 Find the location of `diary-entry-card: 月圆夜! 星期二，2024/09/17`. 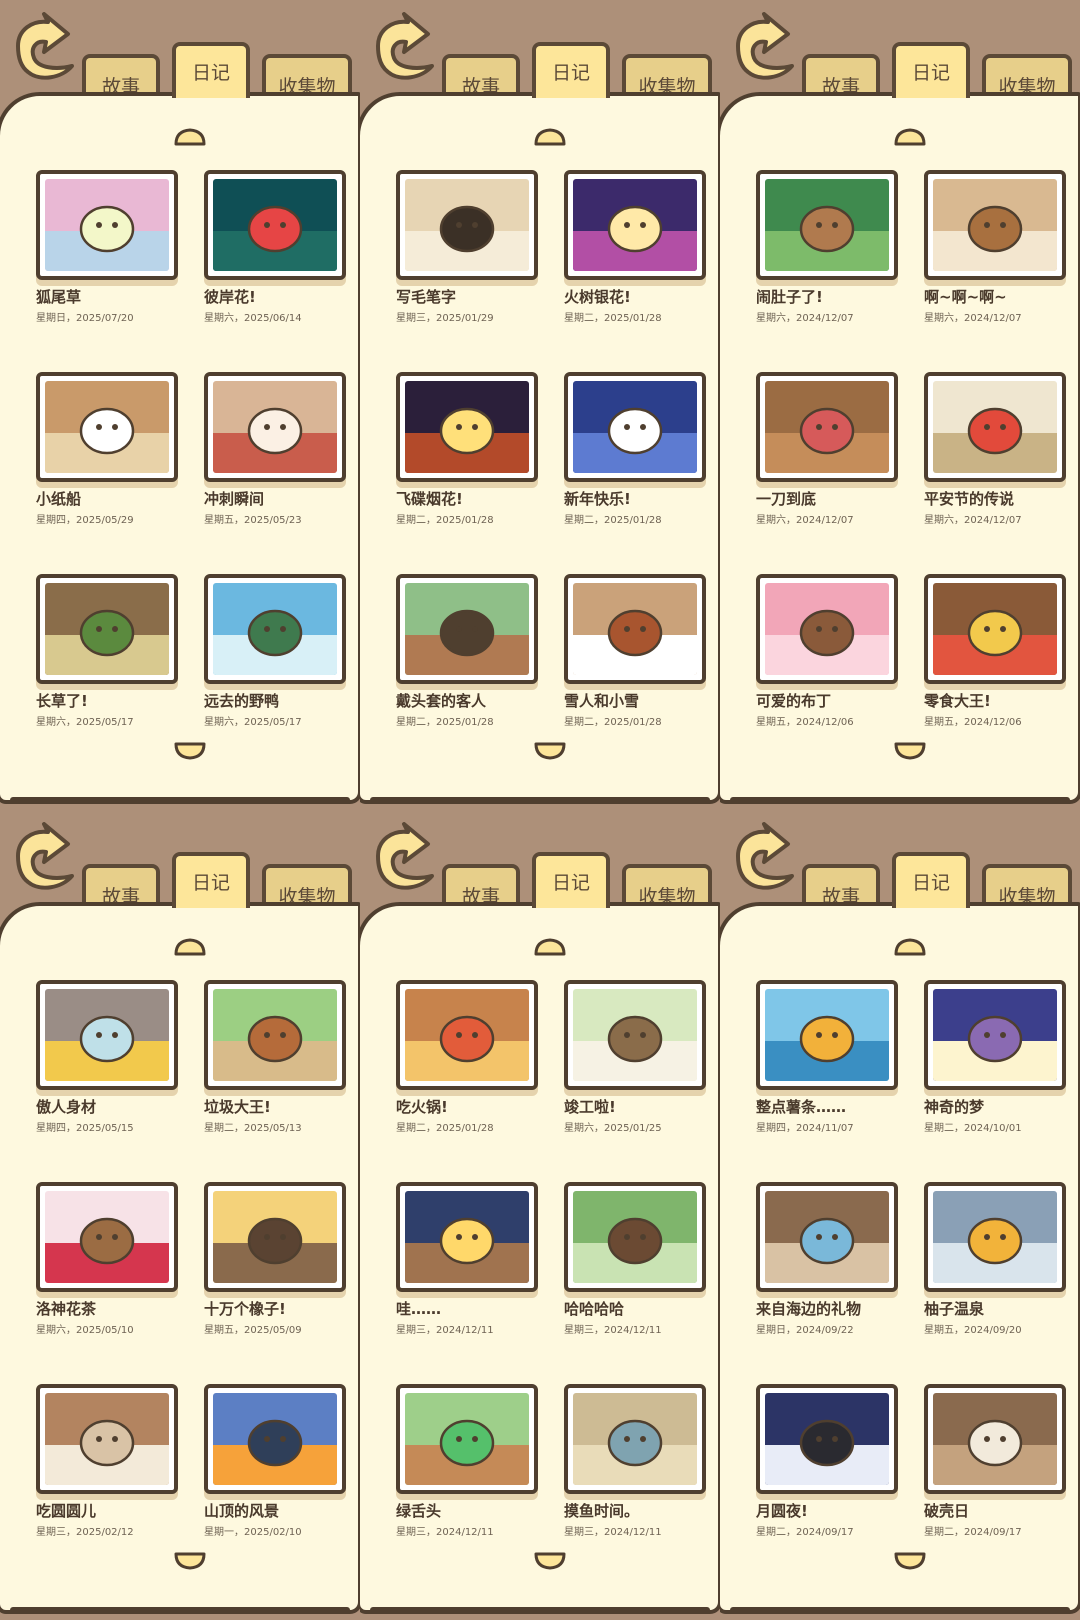

diary-entry-card: 月圆夜! 星期二，2024/09/17 is located at coordinates (827, 1461).